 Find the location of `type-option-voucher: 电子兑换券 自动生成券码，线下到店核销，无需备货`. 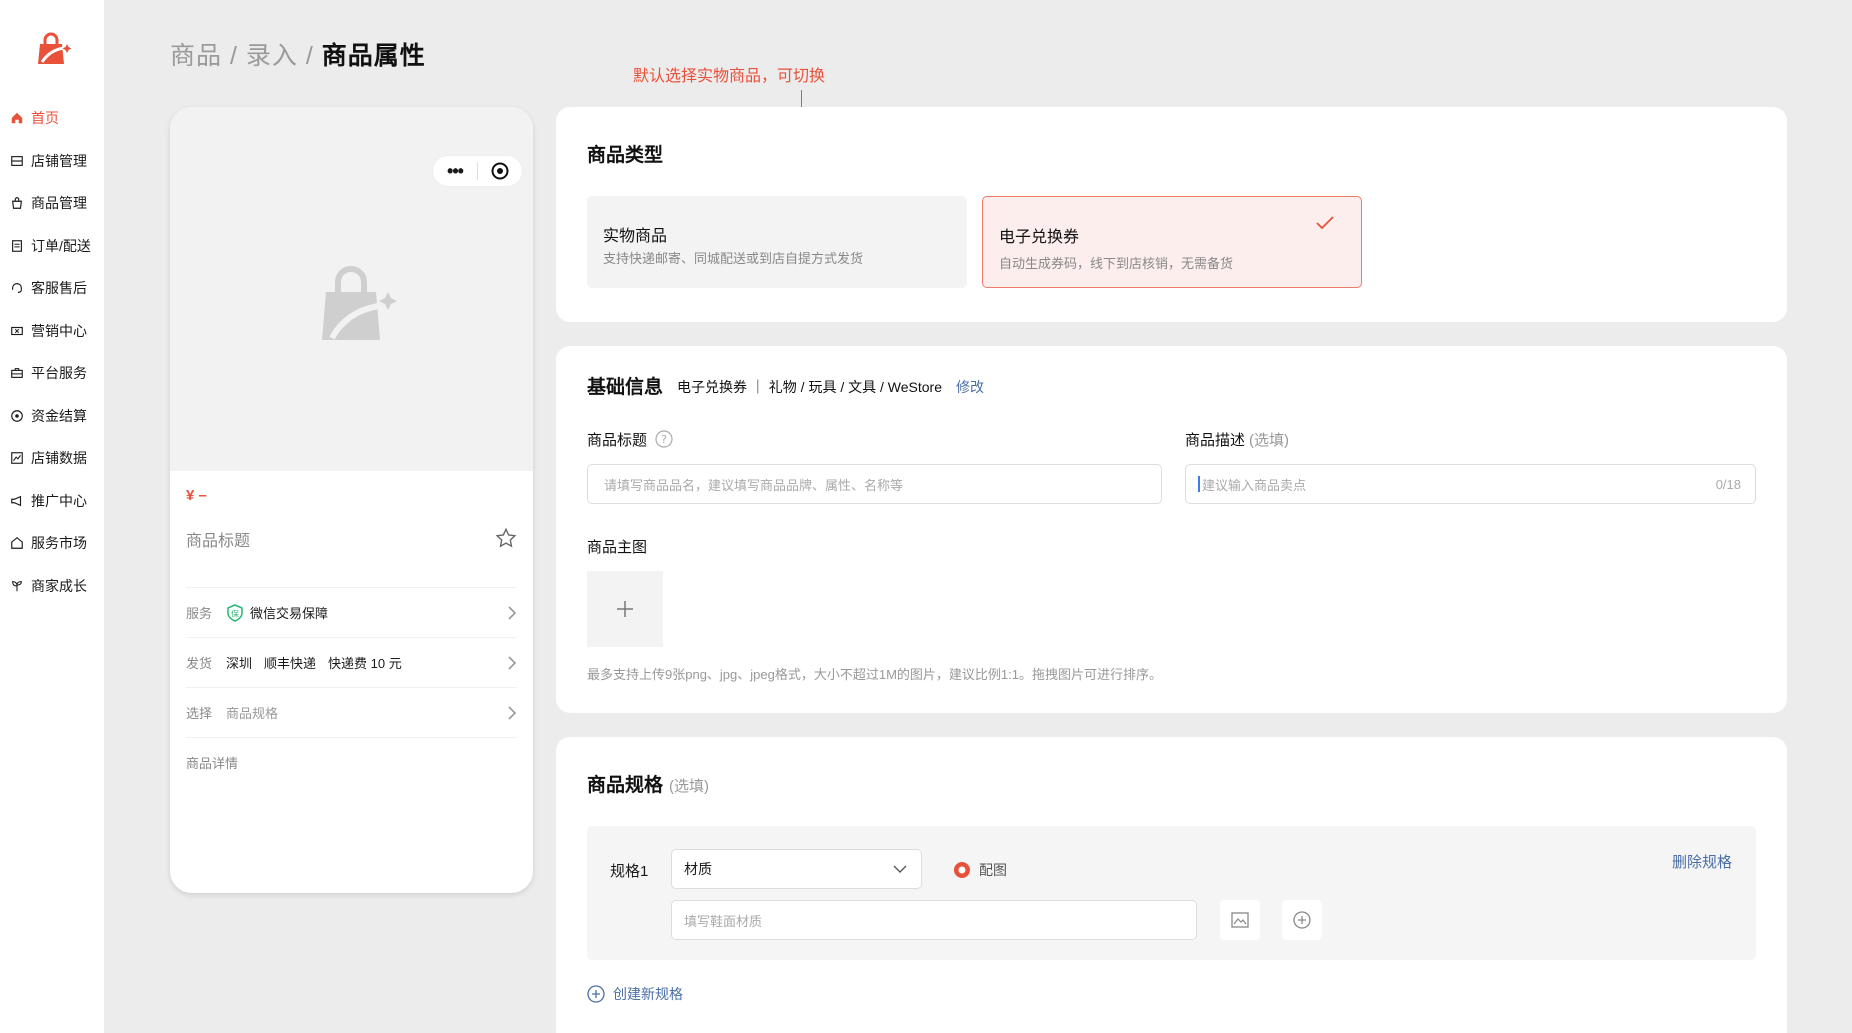

type-option-voucher: 电子兑换券 自动生成券码，线下到店核销，无需备货 is located at coordinates (1172, 242).